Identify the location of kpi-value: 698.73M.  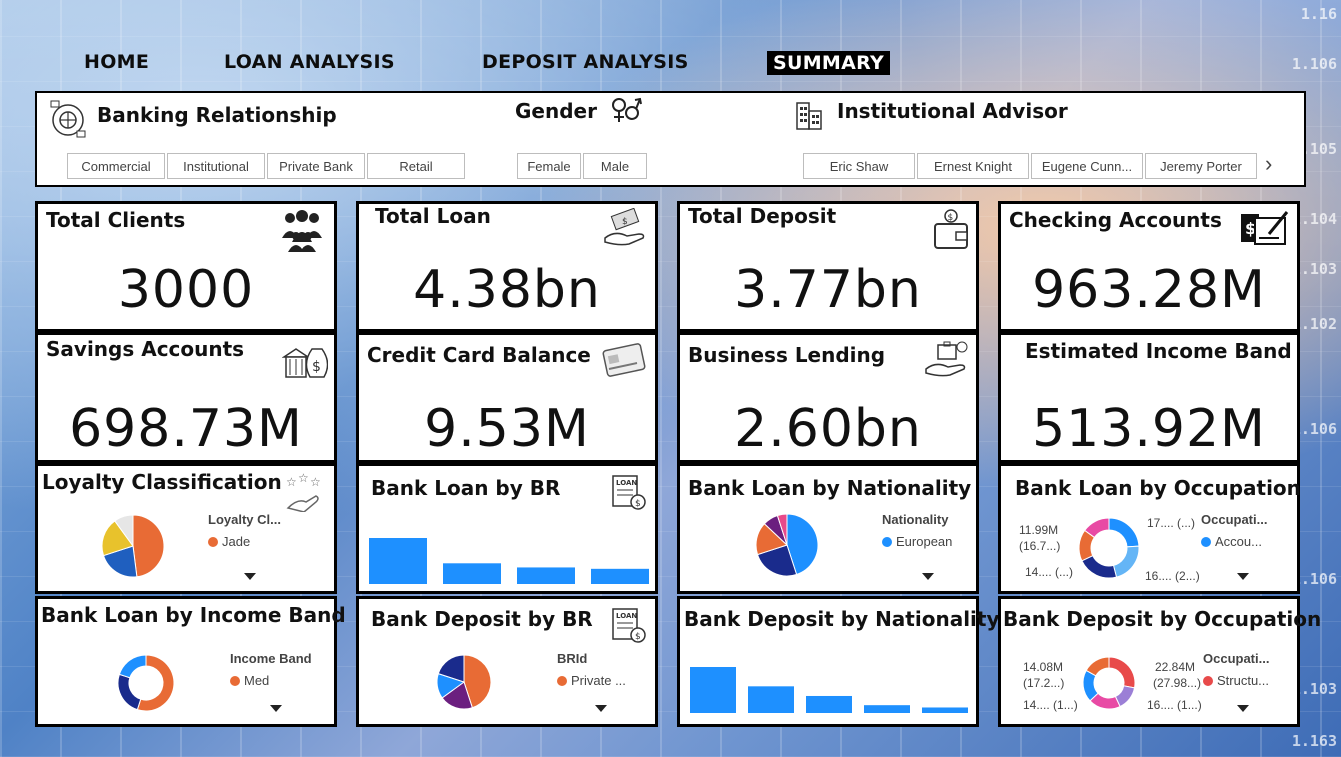
(186, 429).